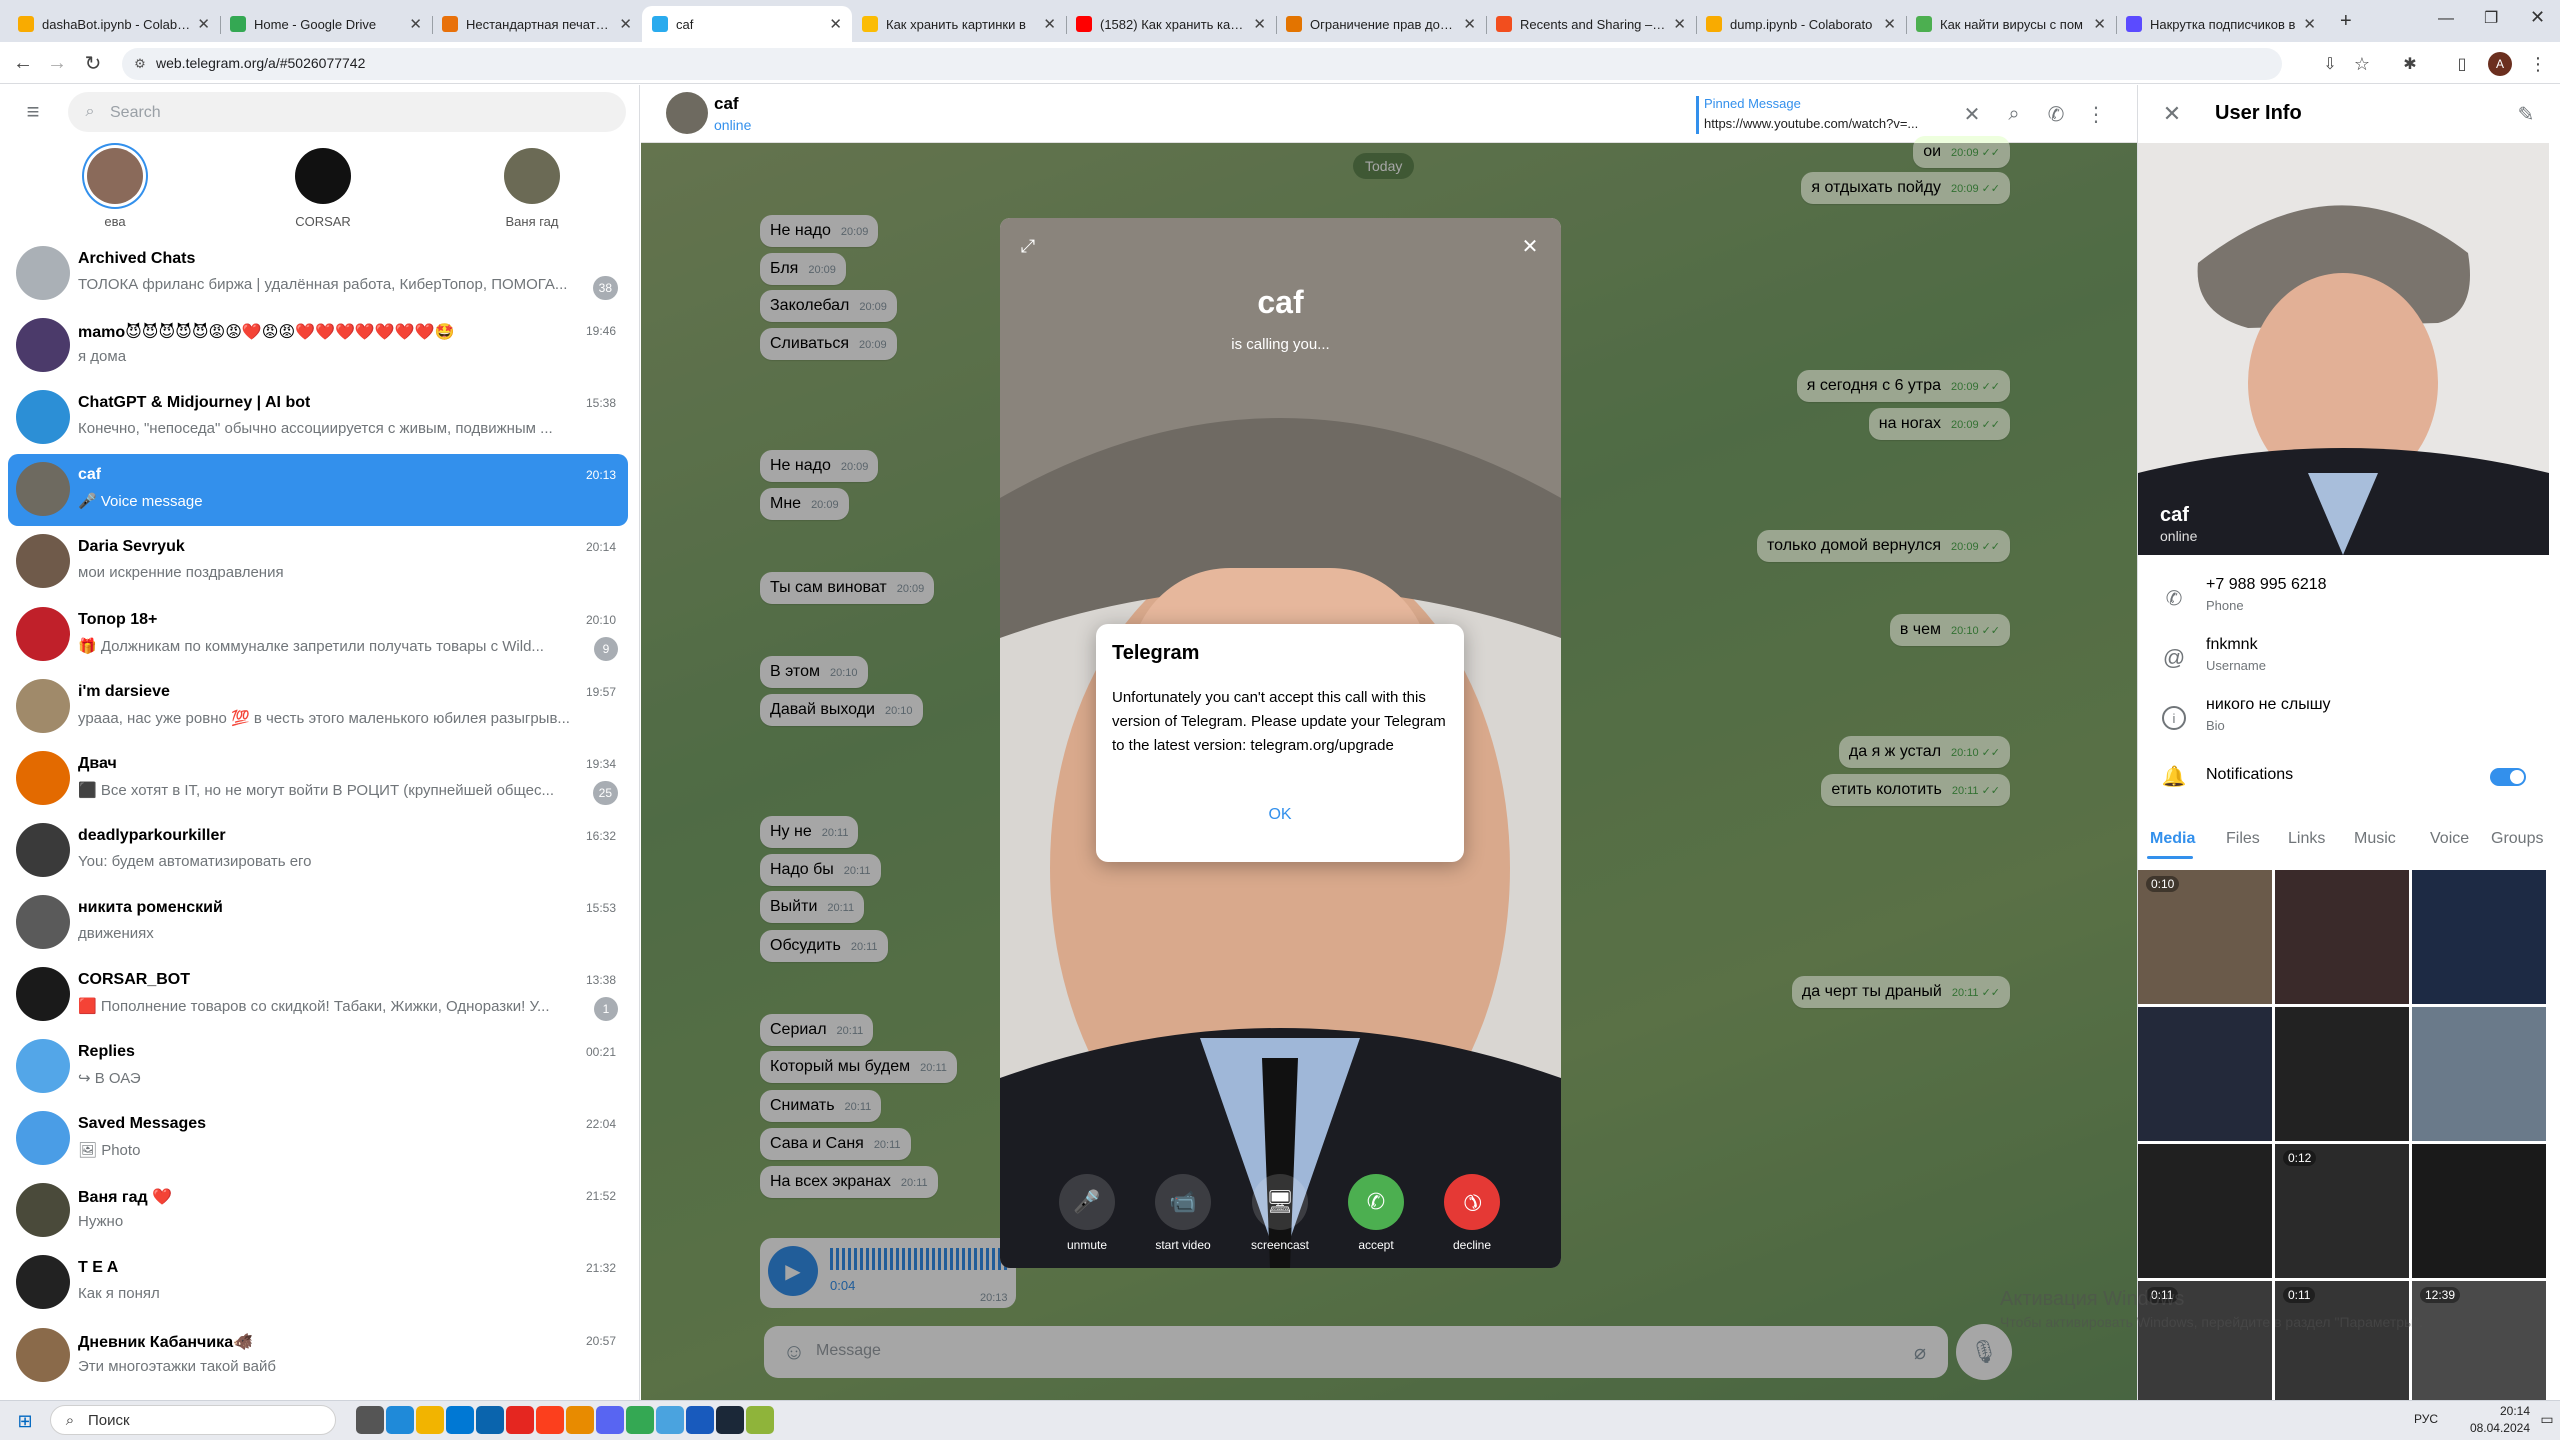 This screenshot has width=2560, height=1440. What do you see at coordinates (1472, 1207) in the screenshot?
I see `call-decline-button: ✆ decline` at bounding box center [1472, 1207].